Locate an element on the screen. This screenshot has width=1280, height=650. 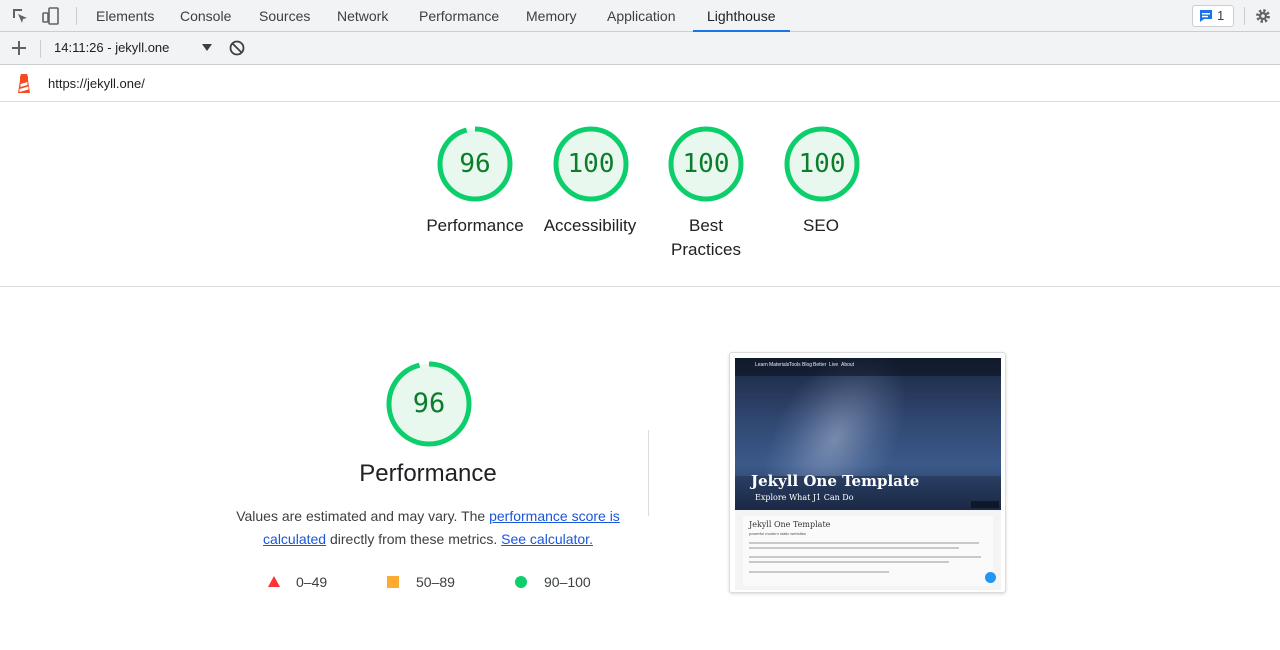
chevron-down-icon is located at coordinates (207, 48).